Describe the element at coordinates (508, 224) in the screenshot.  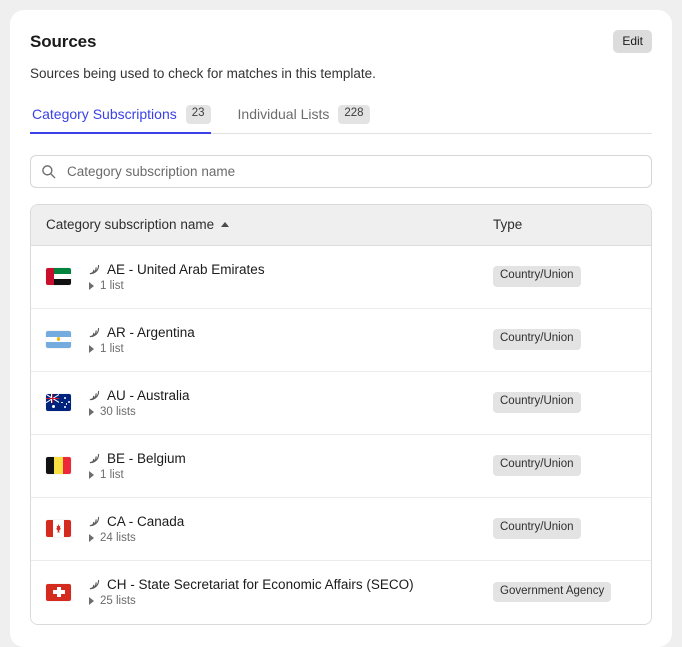
I see `column-header-label: Type` at that location.